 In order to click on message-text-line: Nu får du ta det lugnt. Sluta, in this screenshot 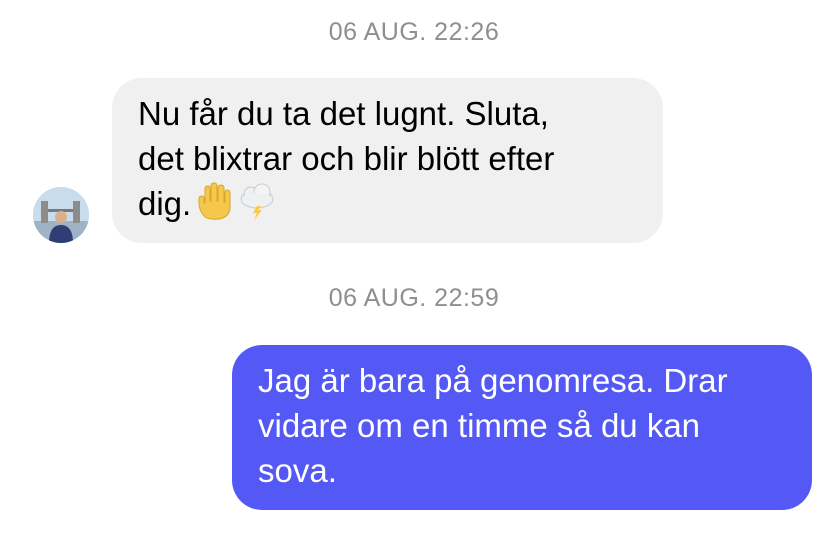, I will do `click(343, 113)`.